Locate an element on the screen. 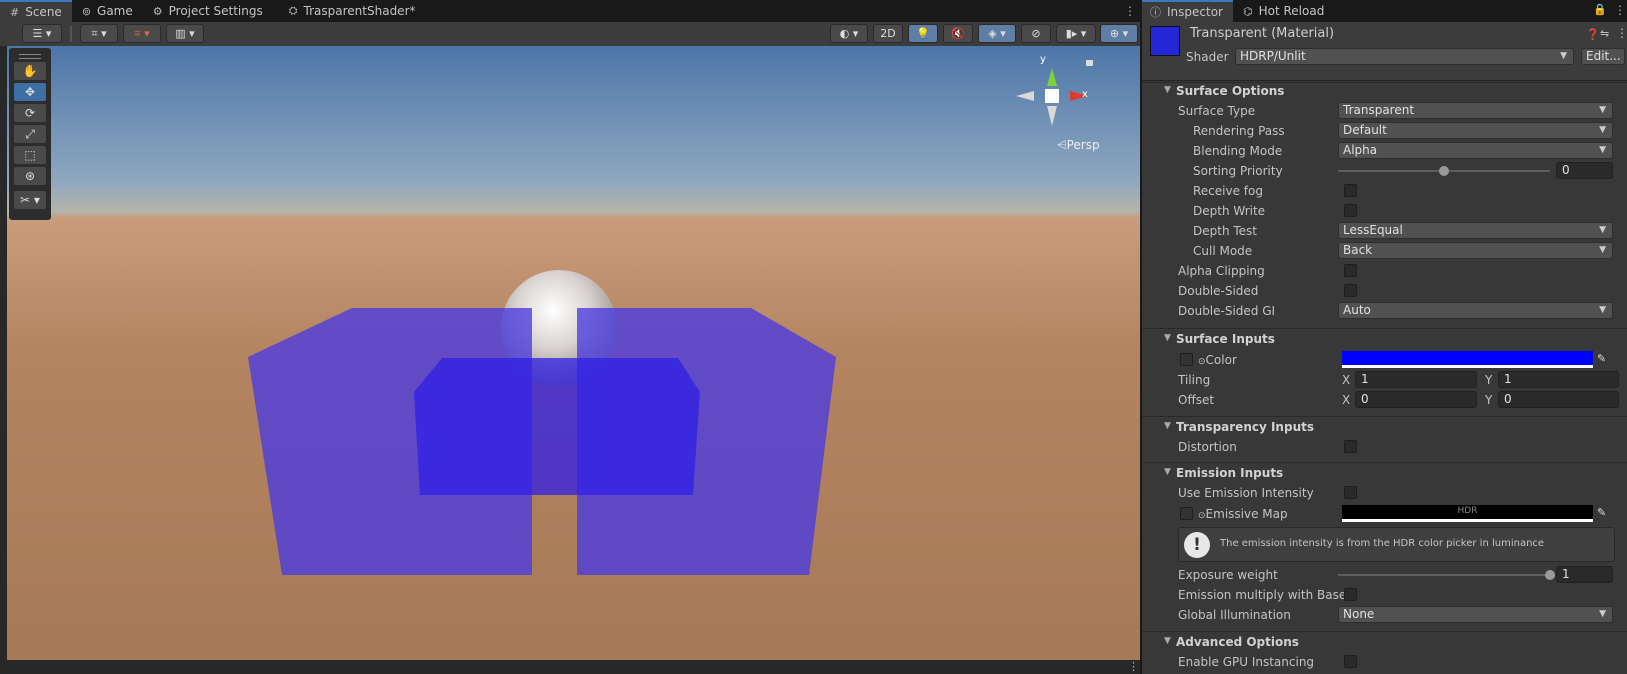 The image size is (1627, 674). hand-tool-icon: ✋ is located at coordinates (30, 71).